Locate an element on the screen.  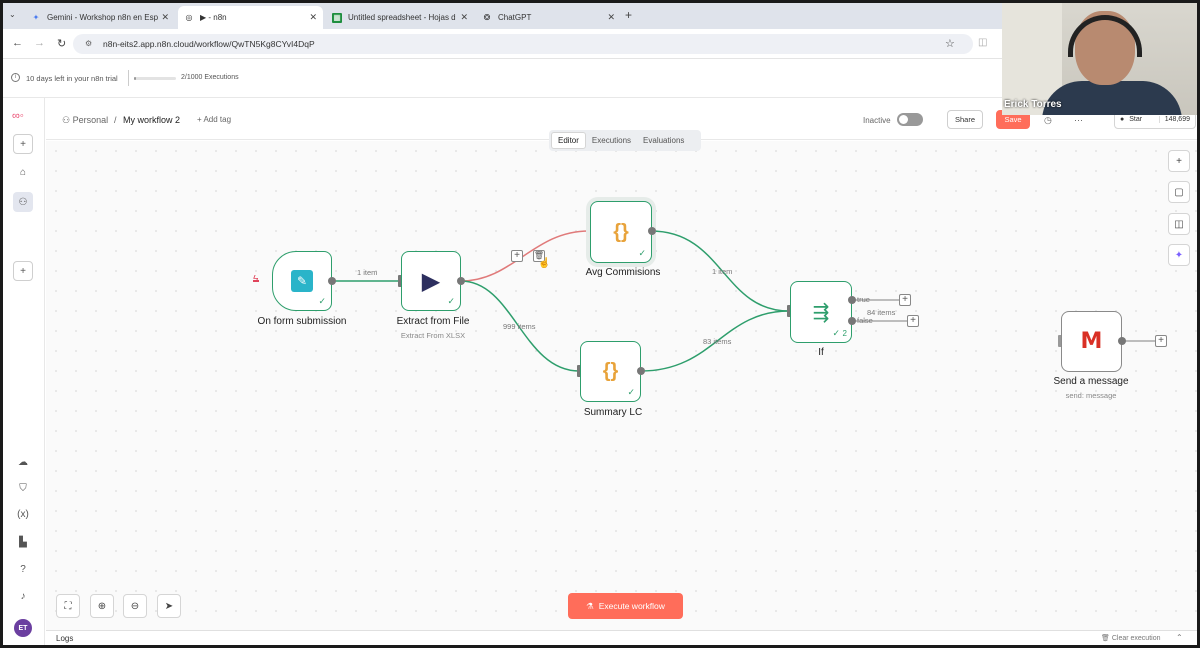
tab-n8n: ◎ ▶ - n8n ✕ is located at coordinates (250, 17).